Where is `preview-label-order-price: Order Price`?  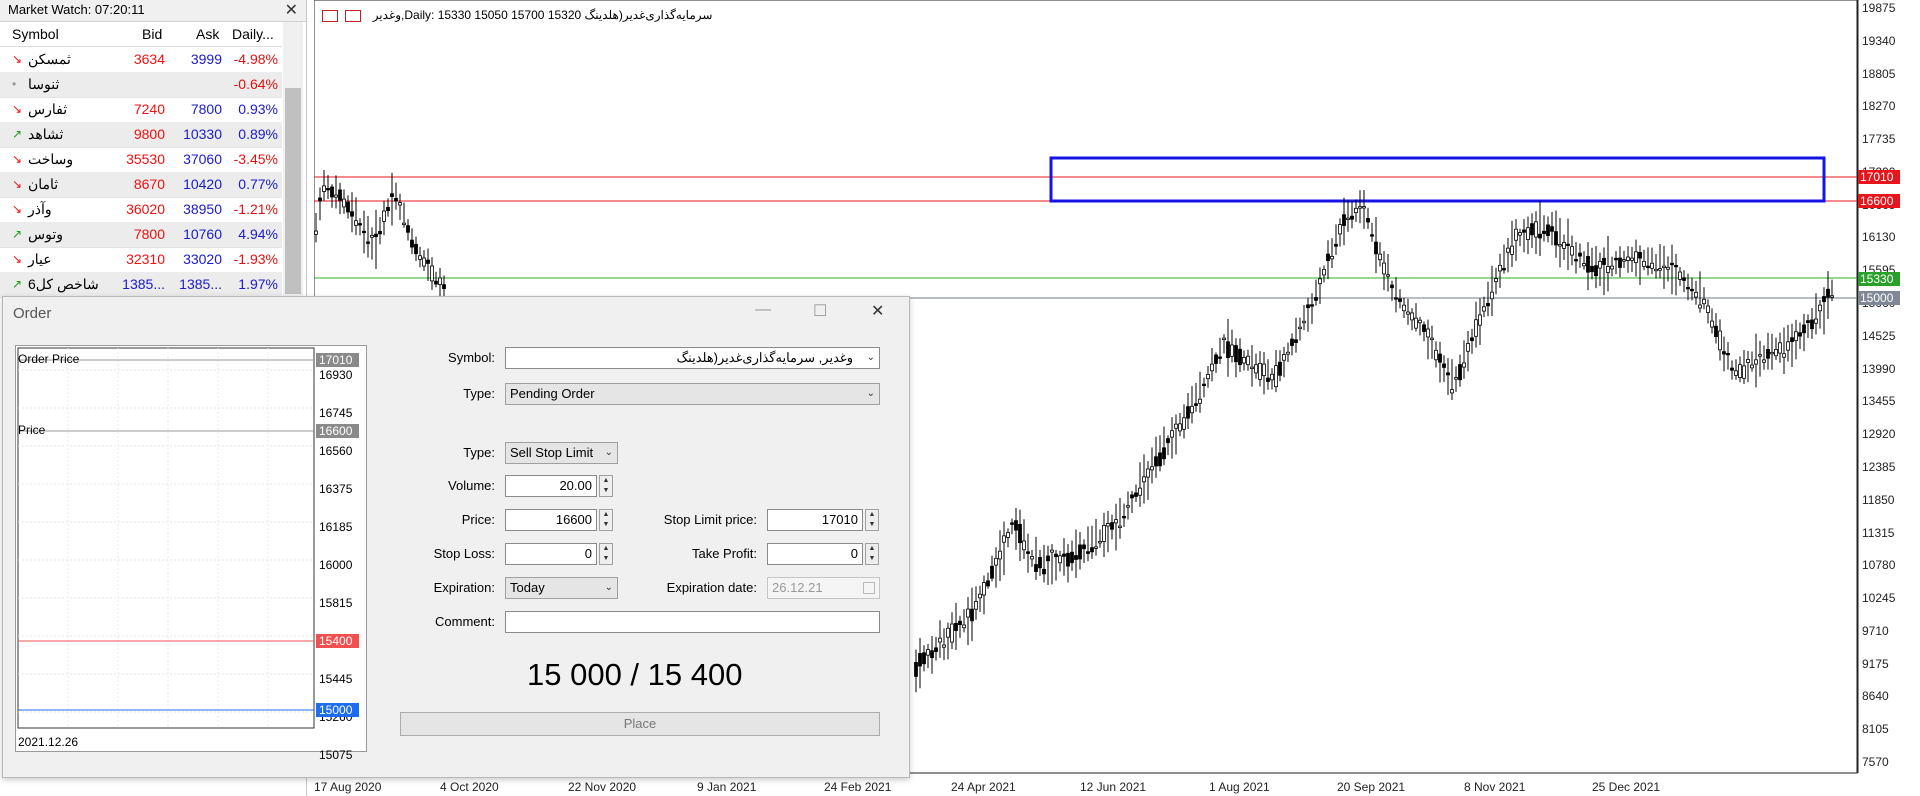
preview-label-order-price: Order Price is located at coordinates (49, 359).